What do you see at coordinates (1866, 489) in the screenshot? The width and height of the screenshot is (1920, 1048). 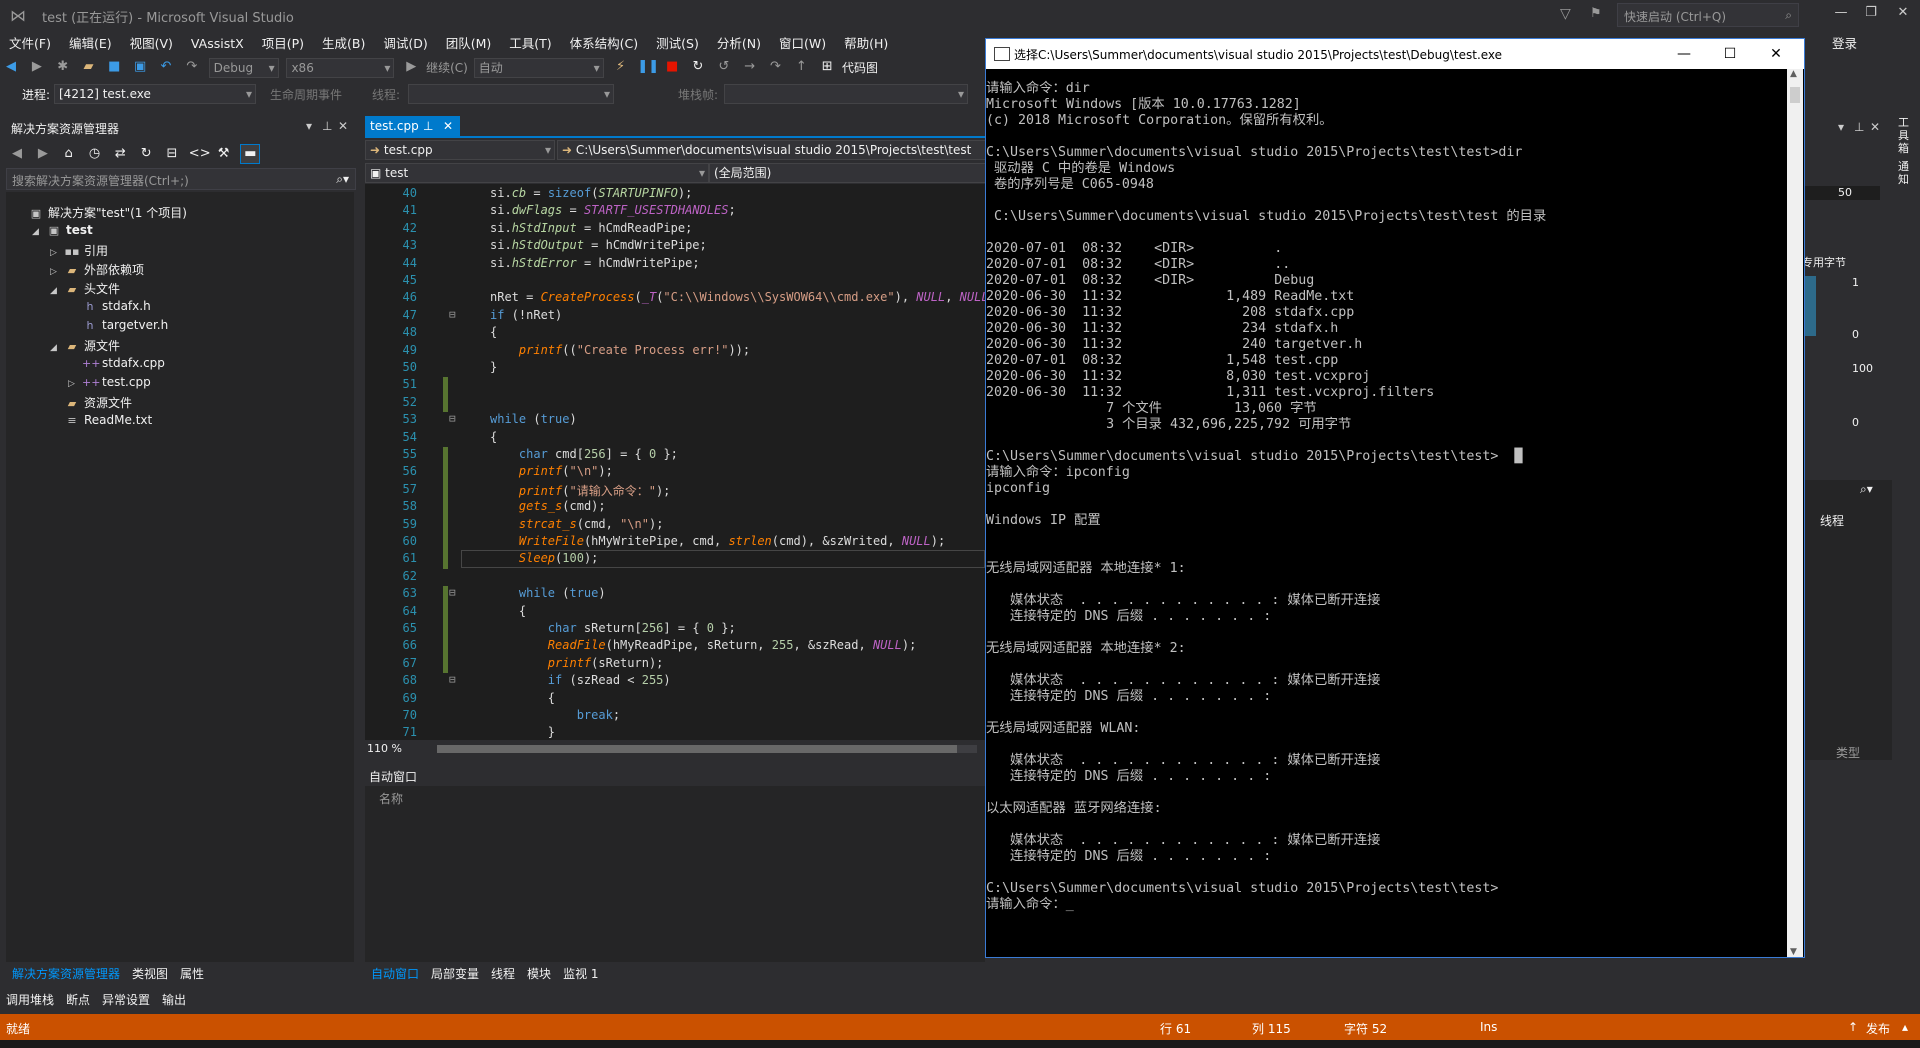 I see `search-icon: ⌕▾` at bounding box center [1866, 489].